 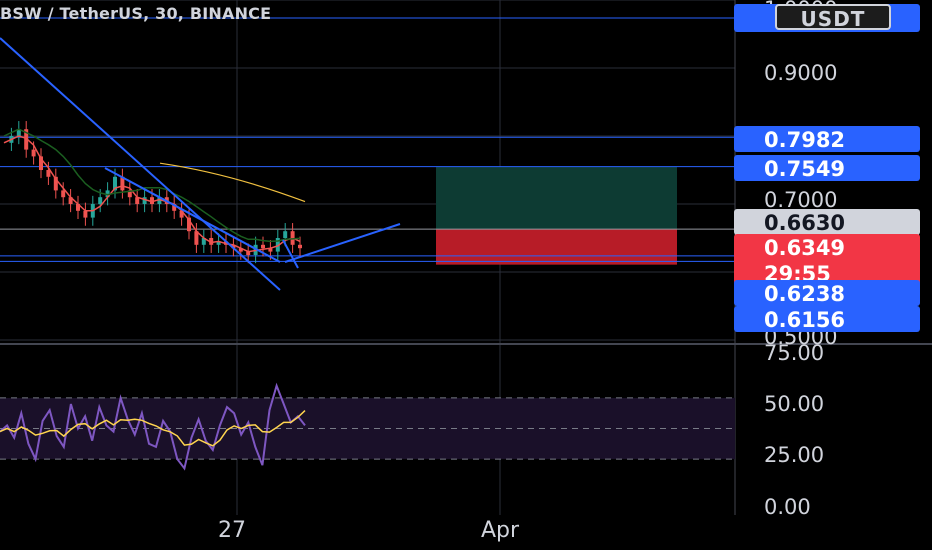 What do you see at coordinates (794, 404) in the screenshot?
I see `rsi-tick-label: 50.00` at bounding box center [794, 404].